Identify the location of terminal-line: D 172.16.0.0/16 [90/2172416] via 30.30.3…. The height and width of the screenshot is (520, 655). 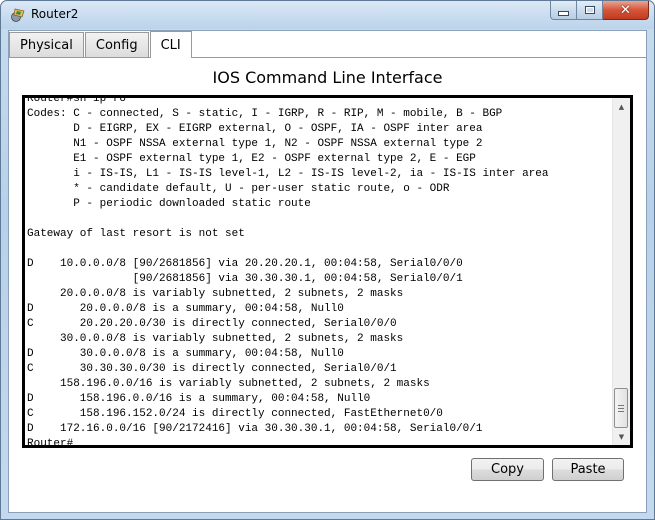
(255, 429).